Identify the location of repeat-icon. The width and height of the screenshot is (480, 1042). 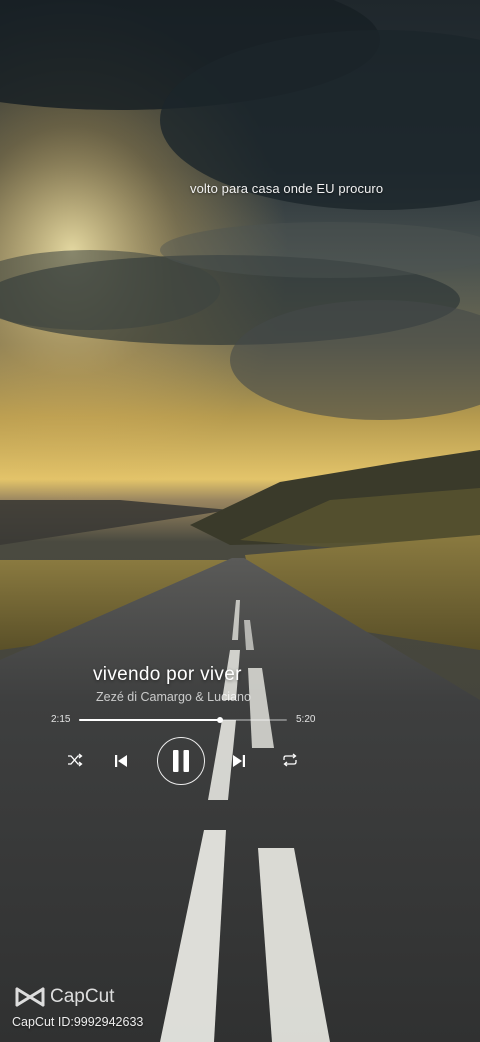
(290, 760).